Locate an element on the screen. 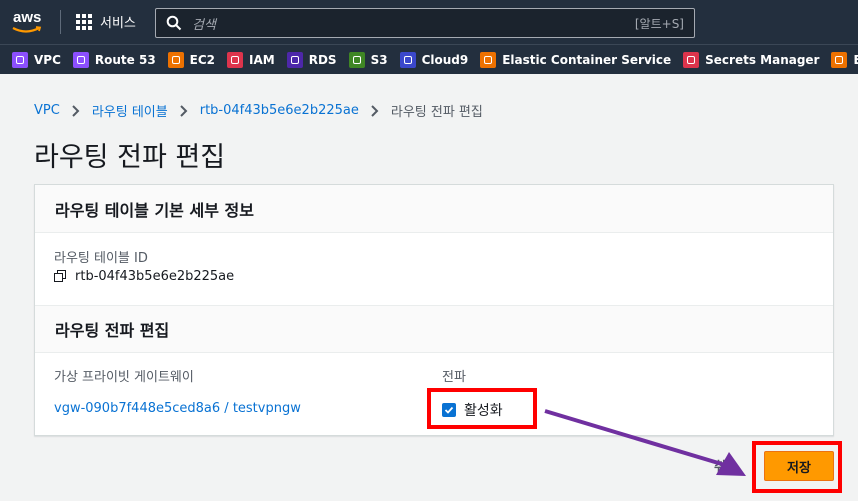 This screenshot has height=501, width=858. favorite-label: VPC is located at coordinates (47, 59).